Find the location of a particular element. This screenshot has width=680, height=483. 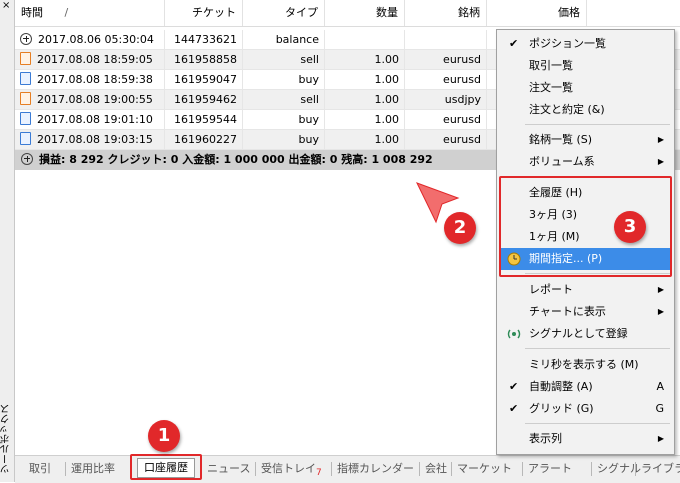

sort-indicator-icon: / is located at coordinates (66, 12).